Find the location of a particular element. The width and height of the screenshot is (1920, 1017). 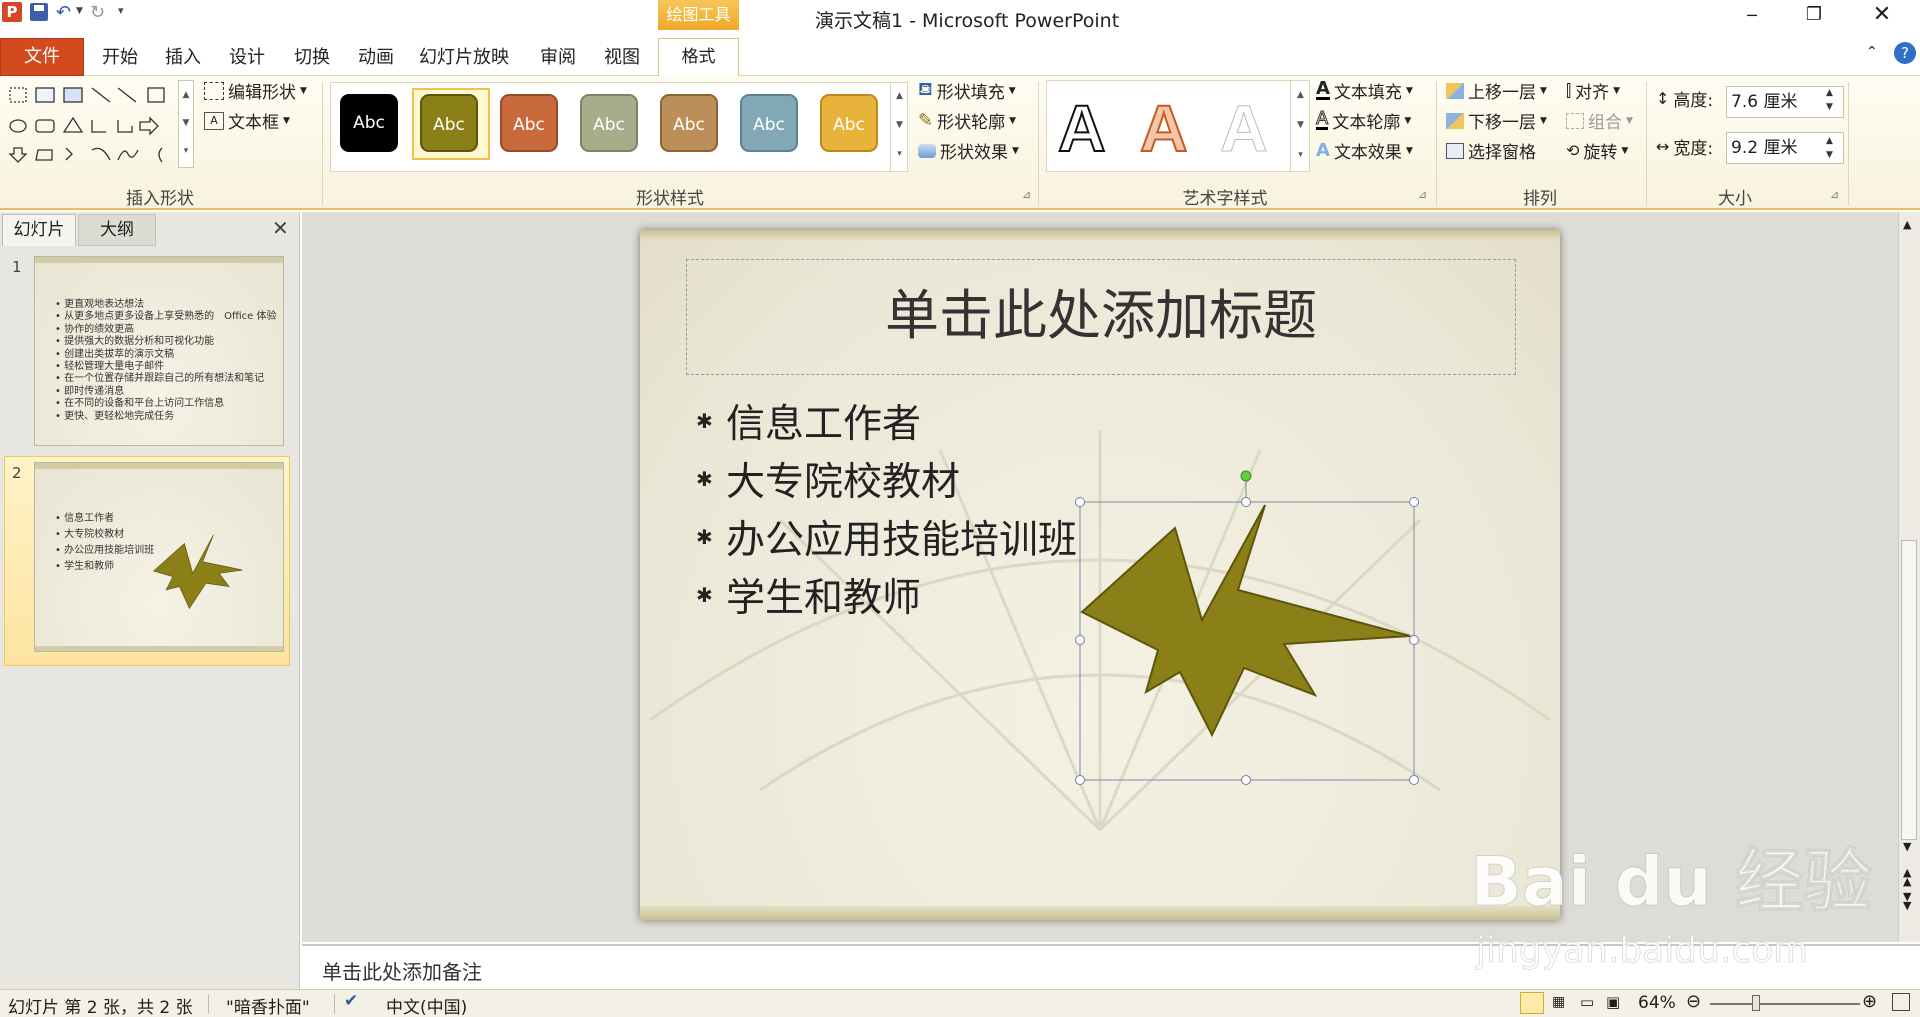

shape-gallery-scroll: ▲ ▼ ▾ is located at coordinates (186, 124).